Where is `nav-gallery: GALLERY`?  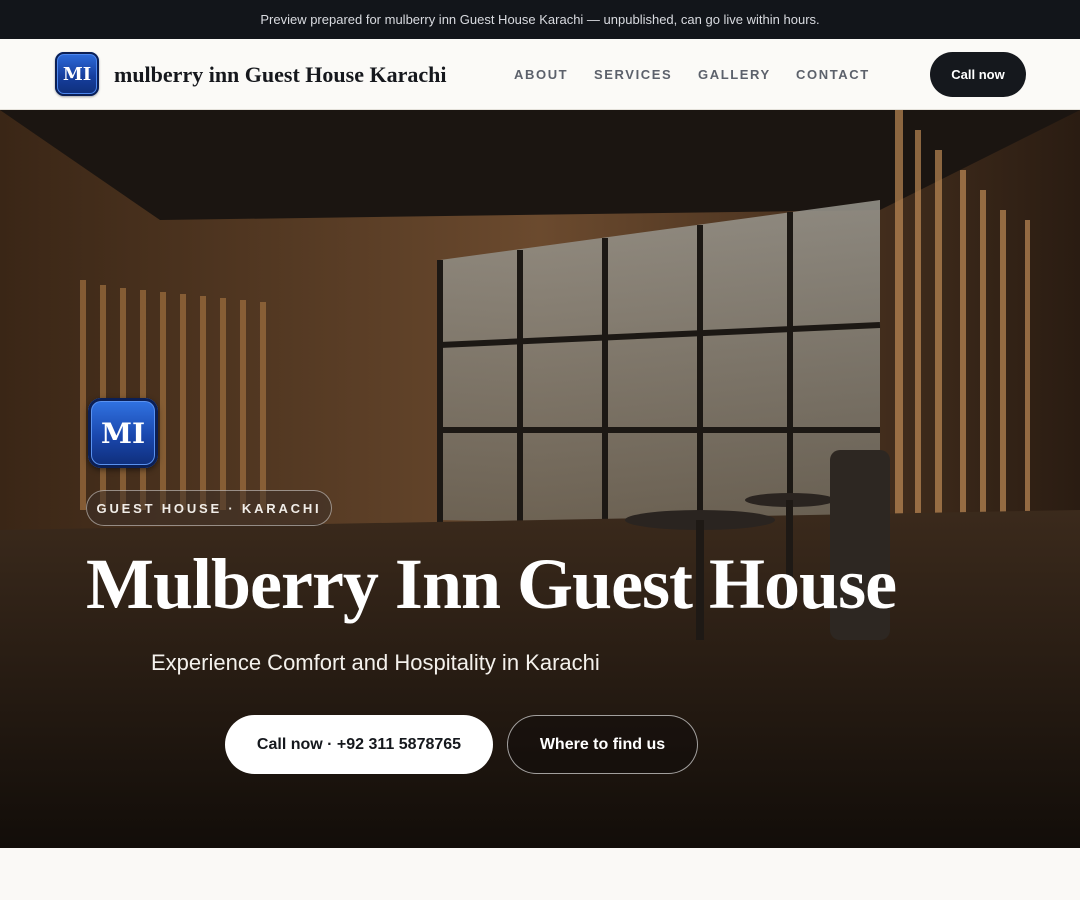
nav-gallery: GALLERY is located at coordinates (734, 75).